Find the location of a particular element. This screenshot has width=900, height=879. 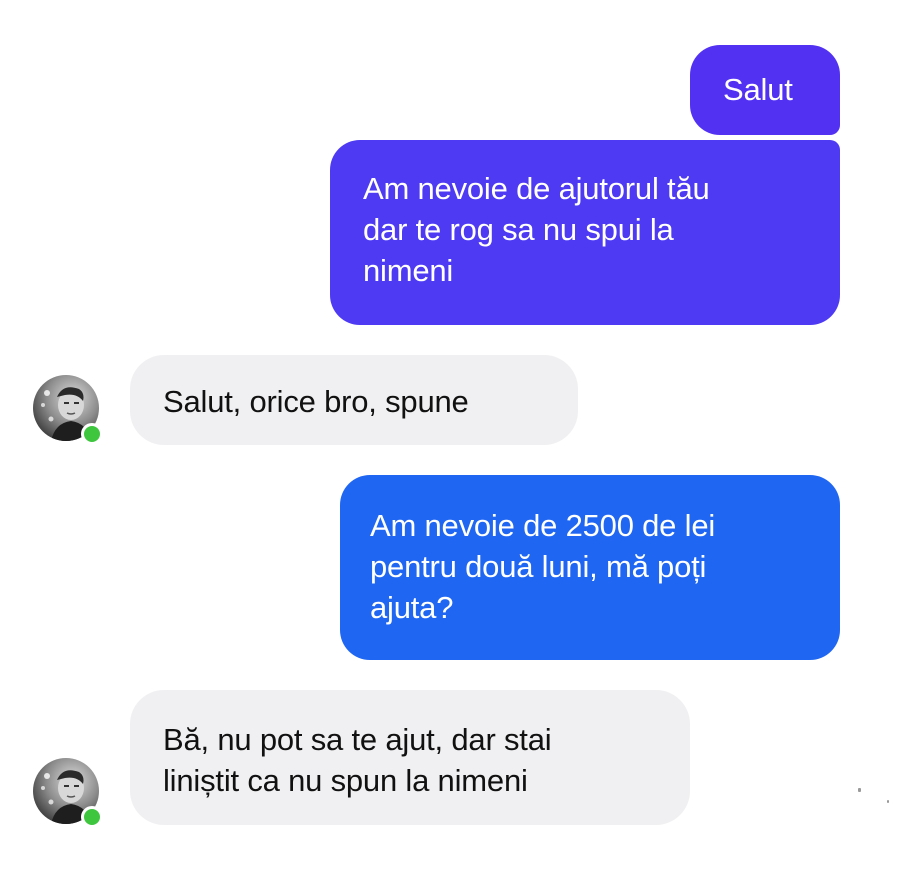

message-text: Salut is located at coordinates (758, 89).